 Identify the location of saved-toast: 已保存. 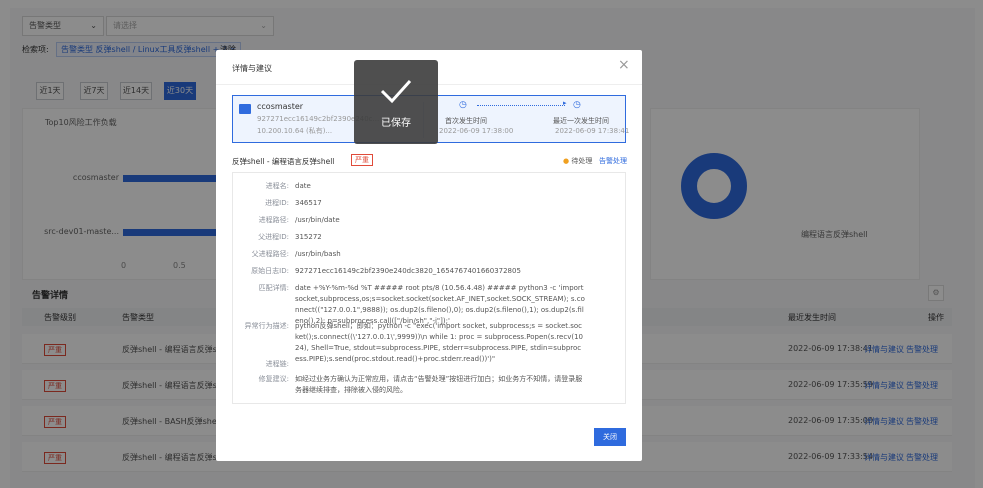
(396, 102).